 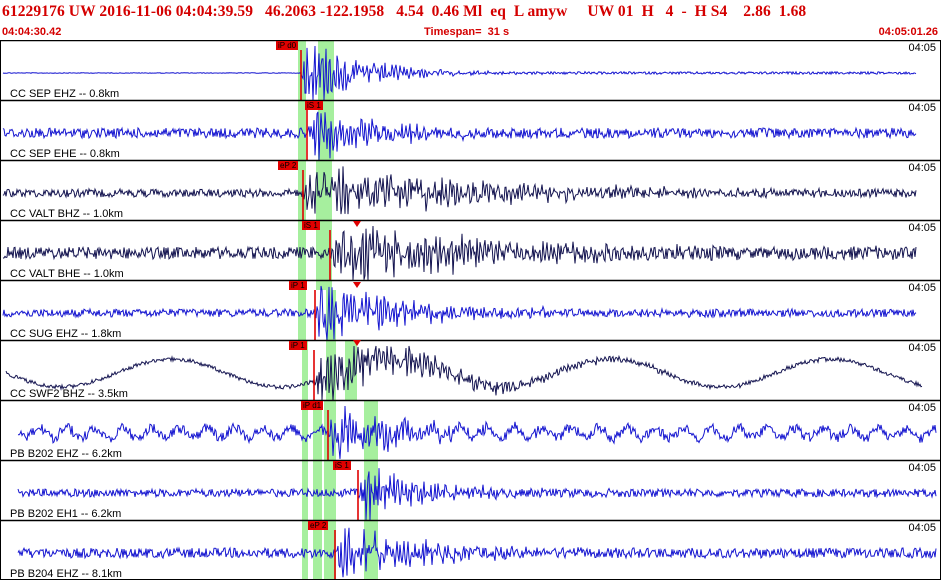 I want to click on channel-label: PB B202 EH1 -- 6.2km, so click(x=66, y=514).